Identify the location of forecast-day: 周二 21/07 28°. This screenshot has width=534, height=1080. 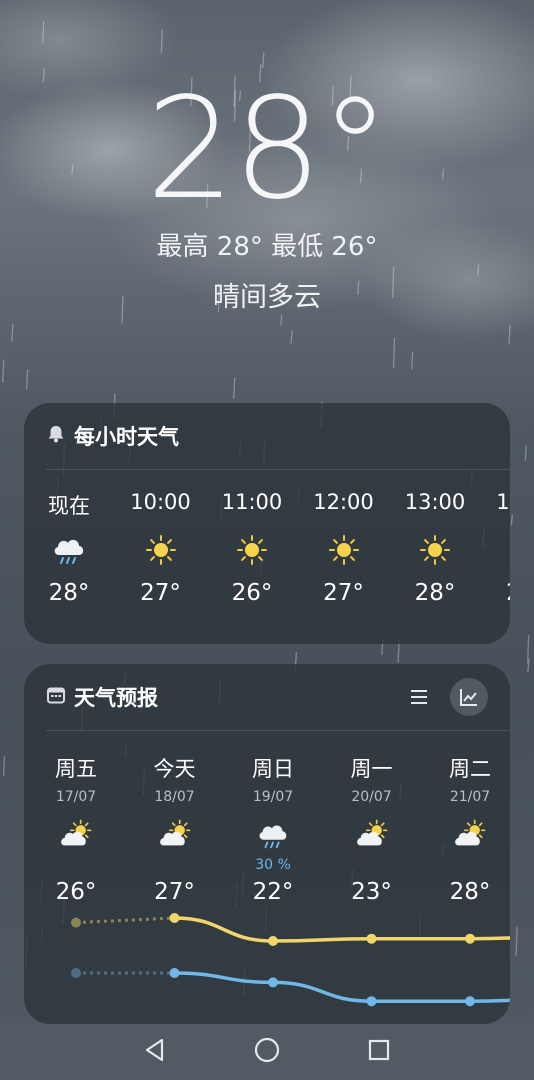
(465, 829).